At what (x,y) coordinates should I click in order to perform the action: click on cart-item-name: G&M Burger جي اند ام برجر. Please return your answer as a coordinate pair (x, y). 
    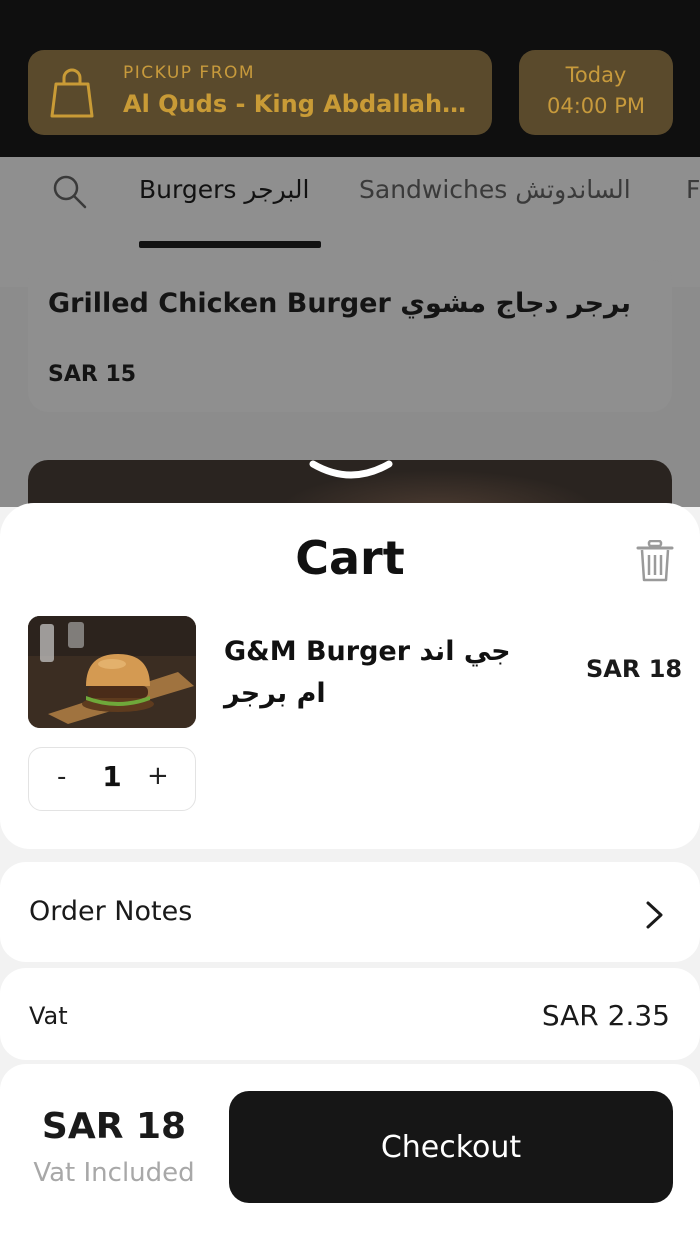
    Looking at the image, I should click on (367, 672).